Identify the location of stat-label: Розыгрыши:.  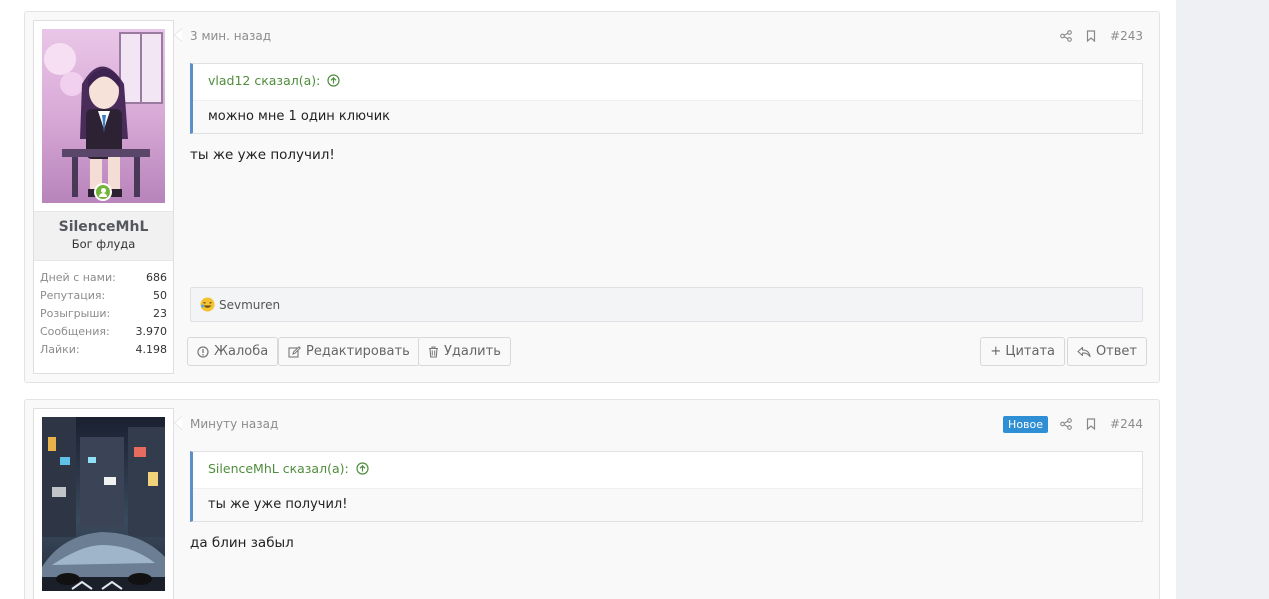
(75, 313).